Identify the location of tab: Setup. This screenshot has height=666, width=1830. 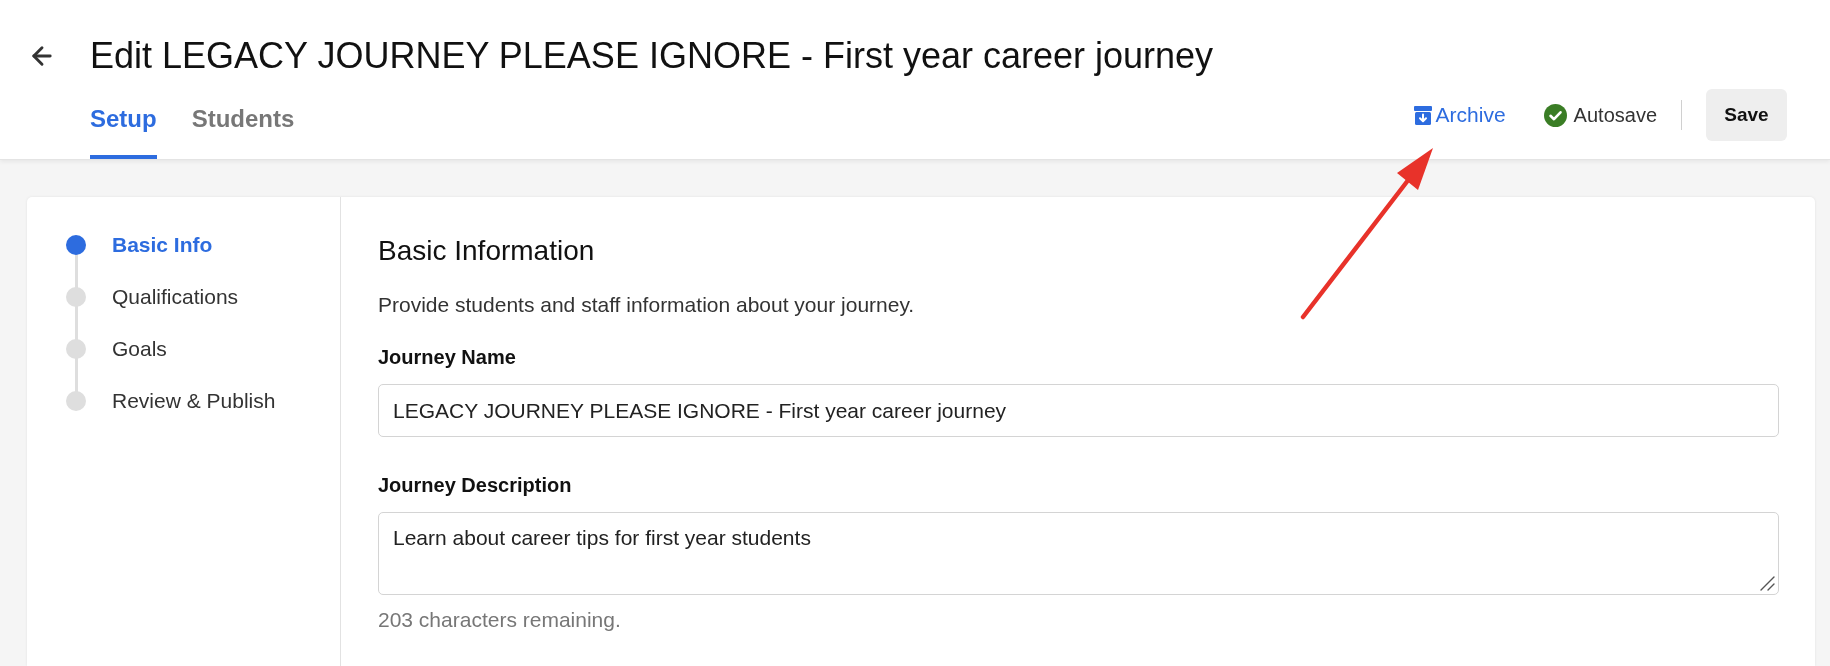
(123, 120).